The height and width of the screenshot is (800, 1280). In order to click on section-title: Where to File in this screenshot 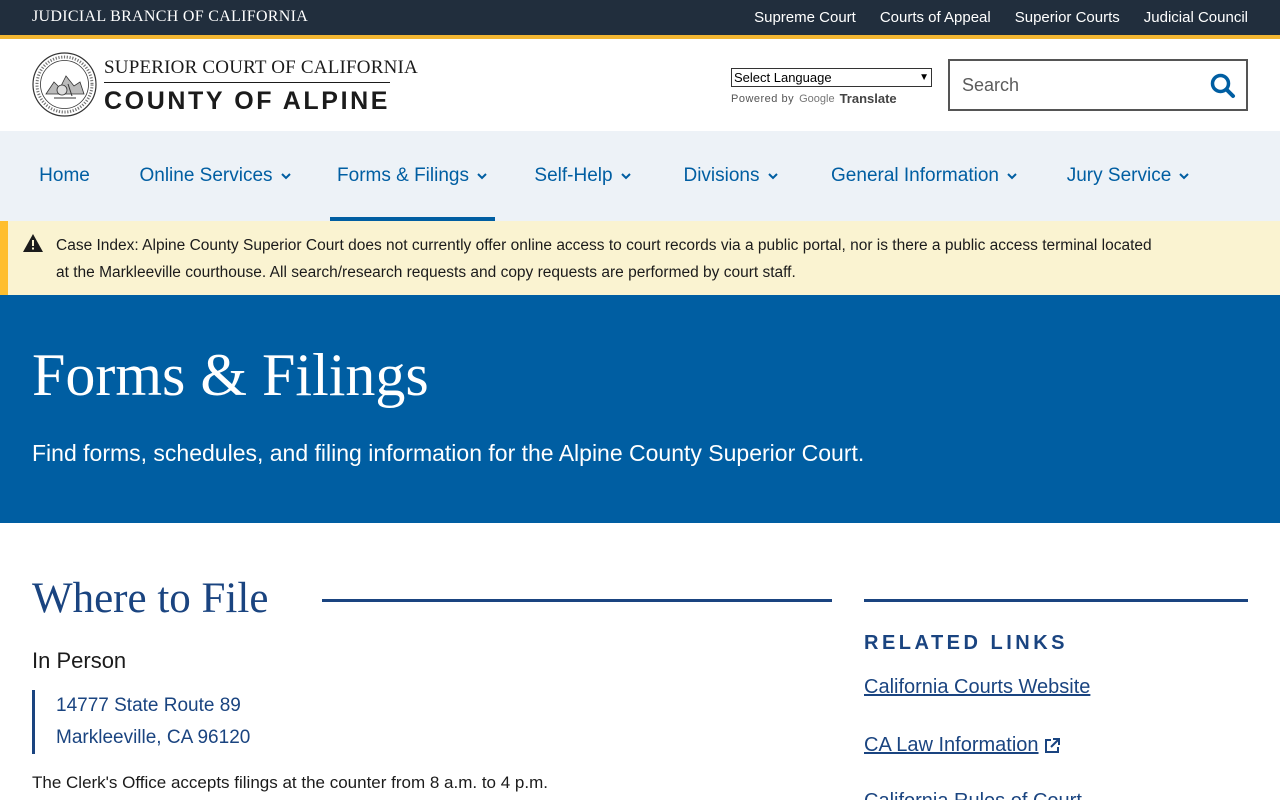, I will do `click(150, 598)`.